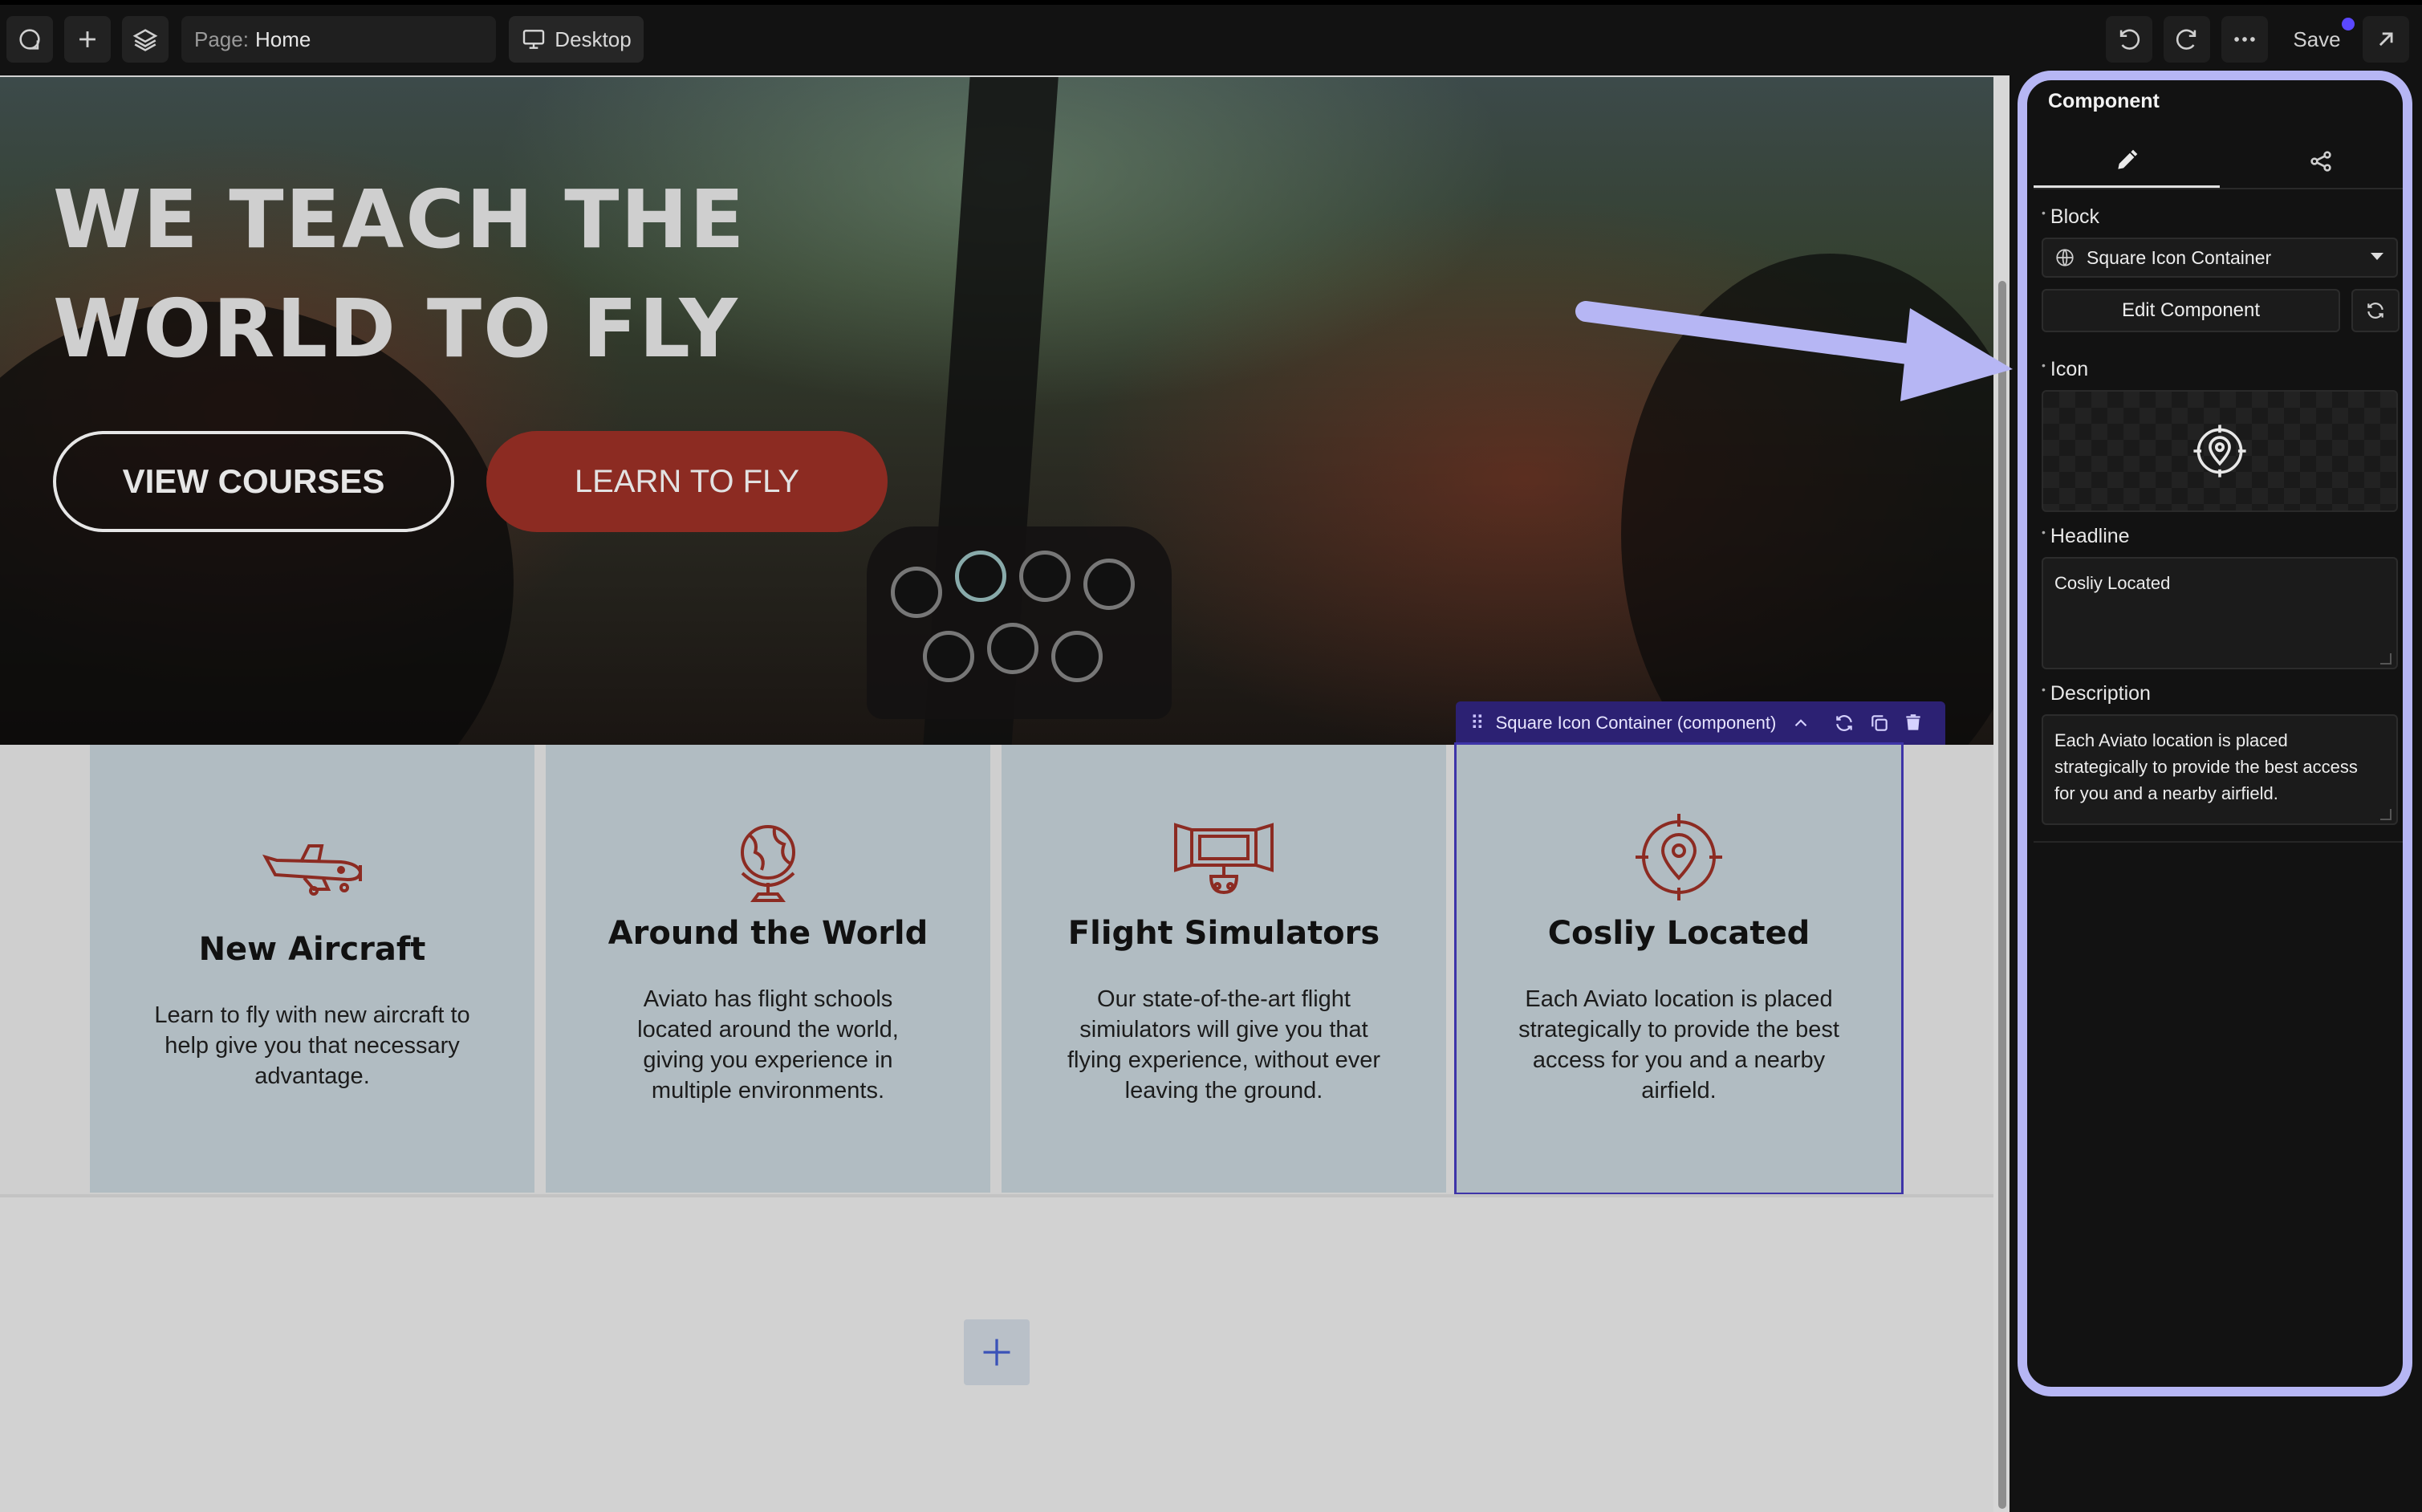 The height and width of the screenshot is (1512, 2422). Describe the element at coordinates (2166, 793) in the screenshot. I see `description-line: for you and a nearby airfield.` at that location.